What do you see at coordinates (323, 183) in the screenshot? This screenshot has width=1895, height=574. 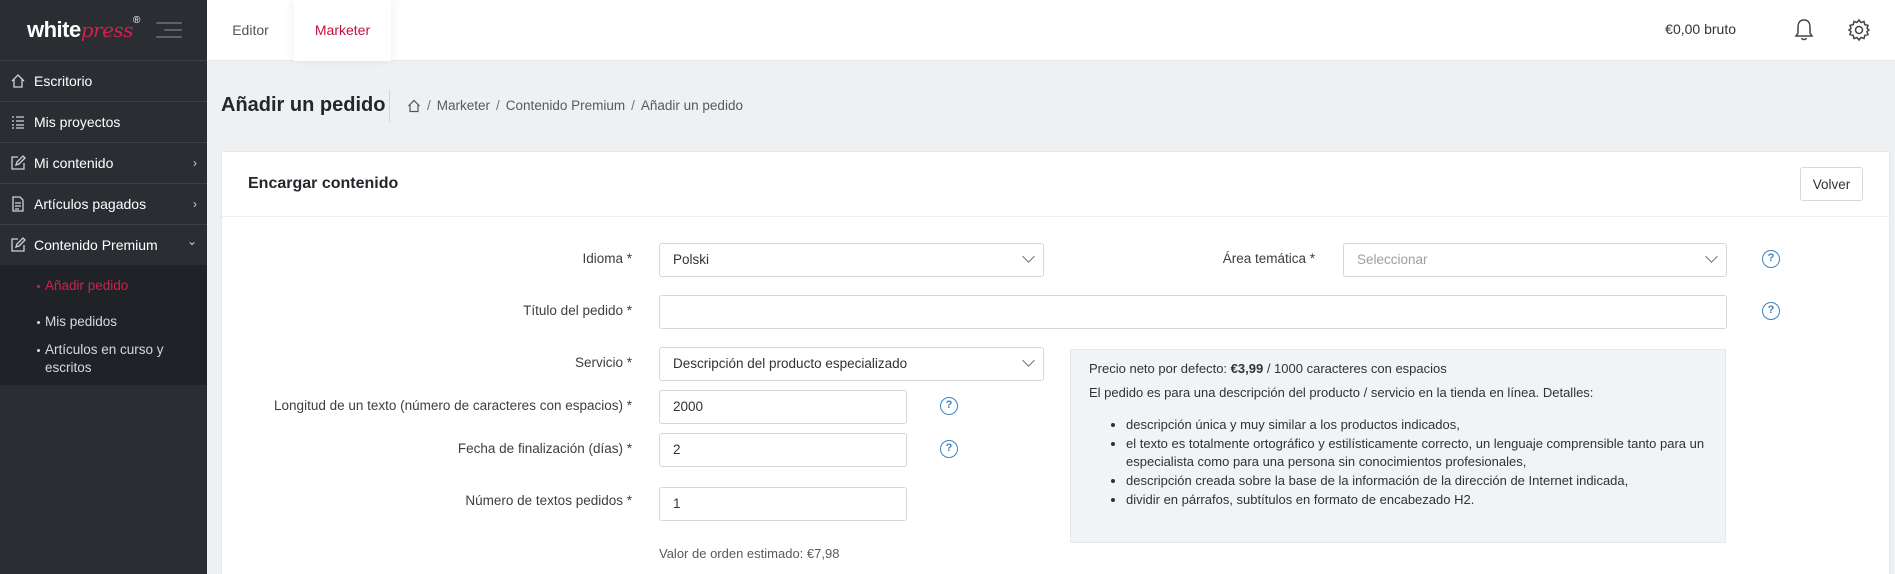 I see `card-title: Encargar contenido` at bounding box center [323, 183].